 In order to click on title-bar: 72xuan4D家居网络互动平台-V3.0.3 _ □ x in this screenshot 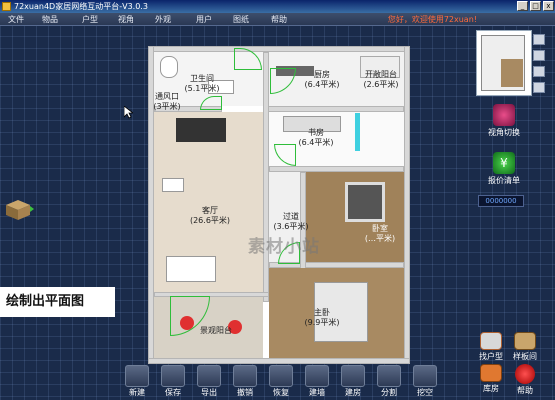, I will do `click(277, 6)`.